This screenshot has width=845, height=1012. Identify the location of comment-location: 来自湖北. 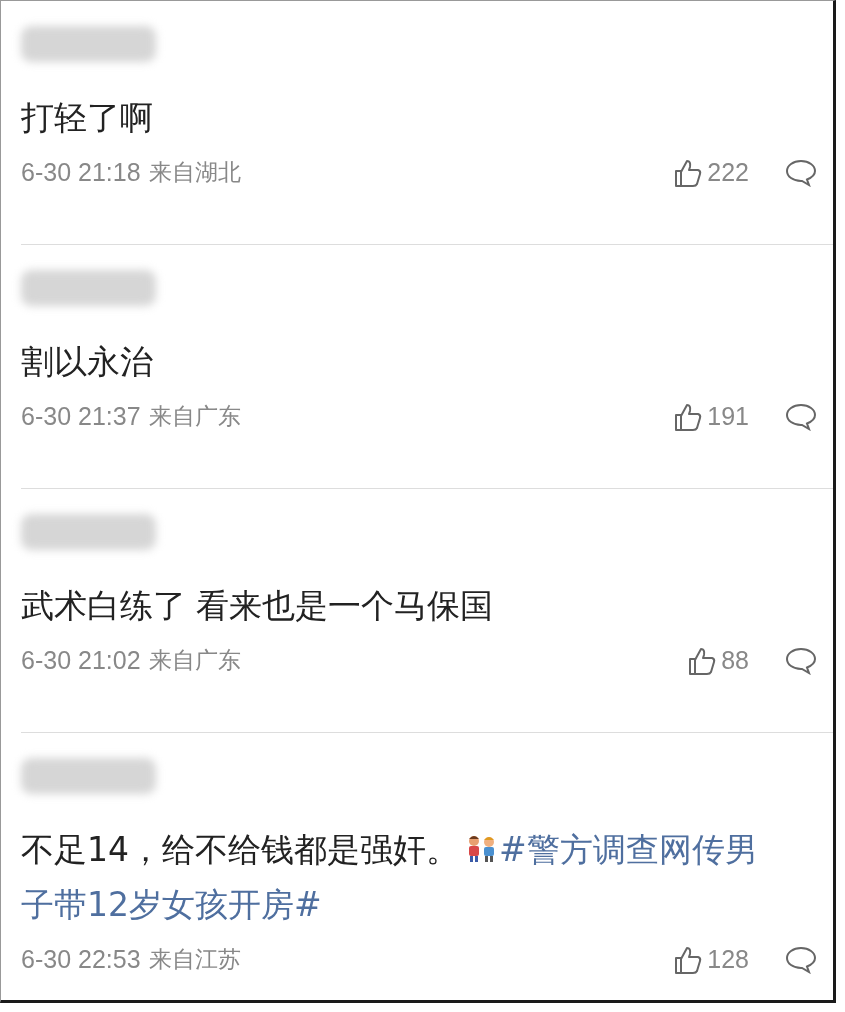
(194, 172).